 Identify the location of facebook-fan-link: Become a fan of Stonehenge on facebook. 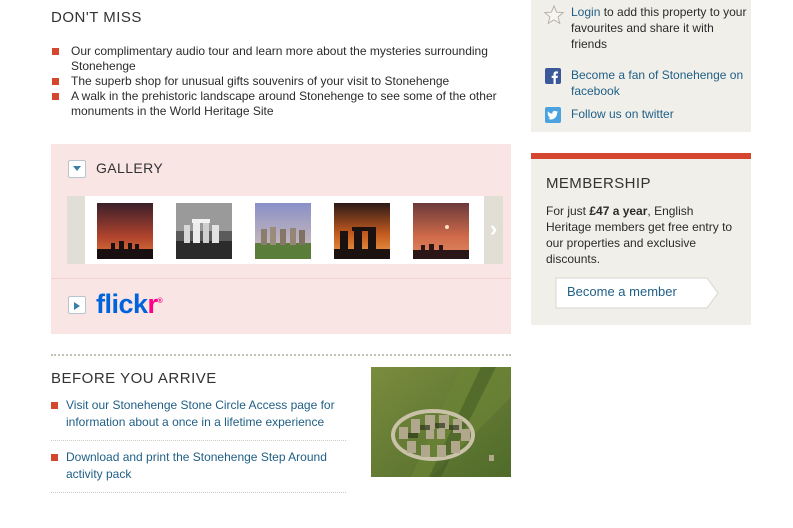
(661, 83).